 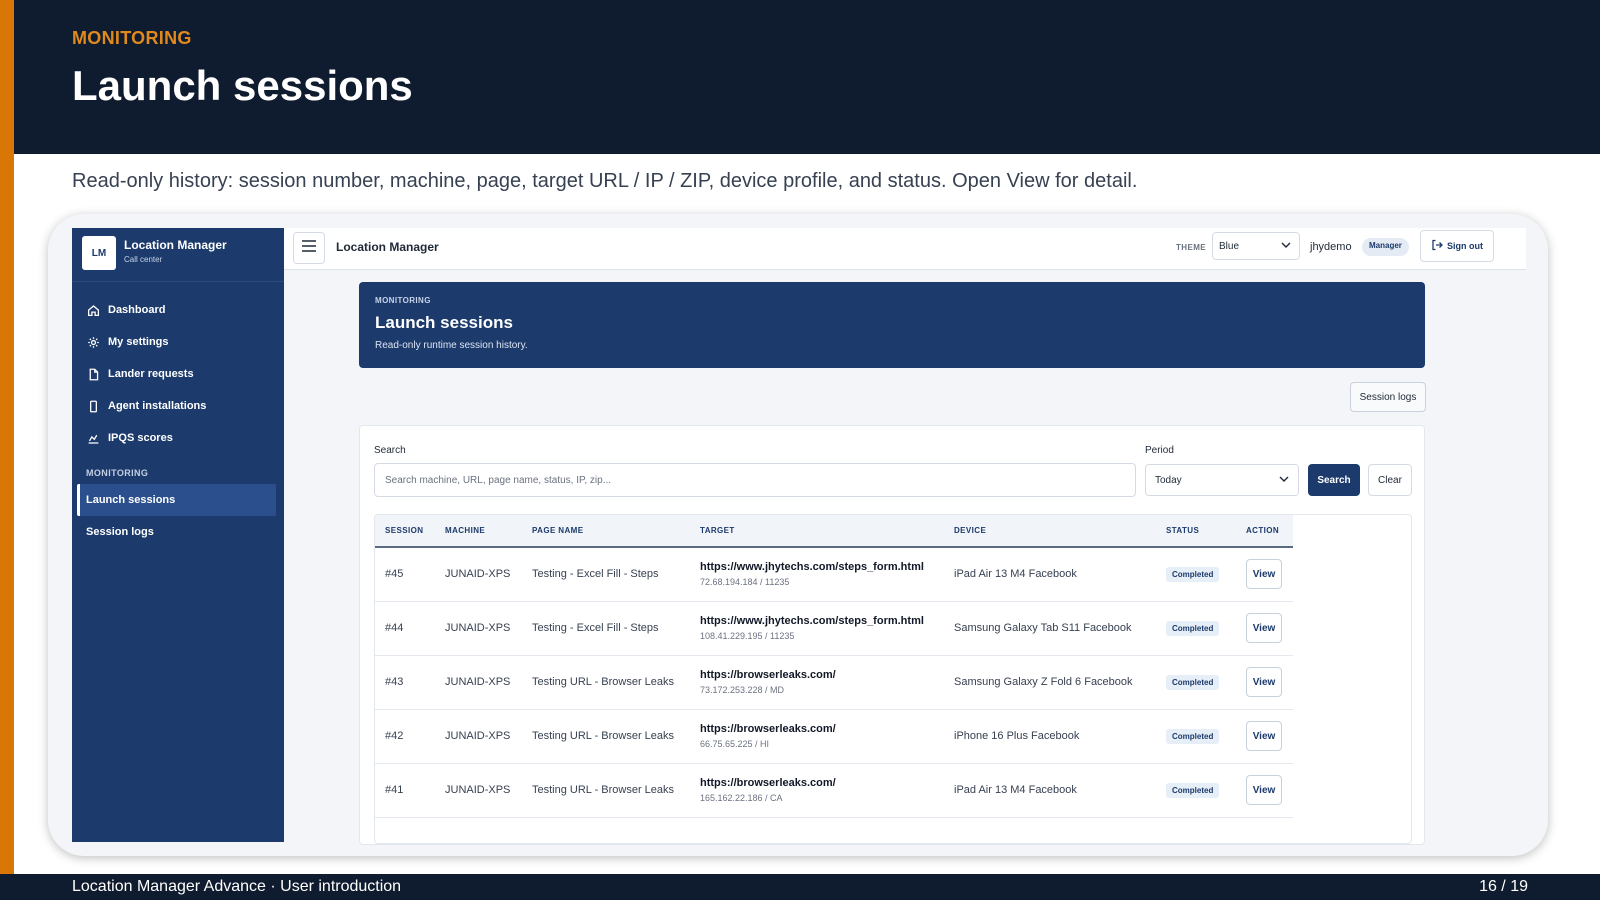 What do you see at coordinates (478, 531) in the screenshot?
I see `column-header-machine: MACHINE` at bounding box center [478, 531].